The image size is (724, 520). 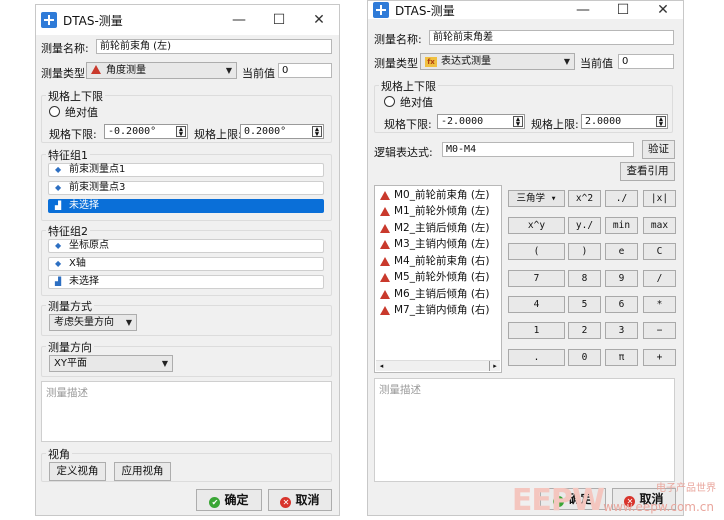 What do you see at coordinates (584, 225) in the screenshot?
I see `key-root: y./` at bounding box center [584, 225].